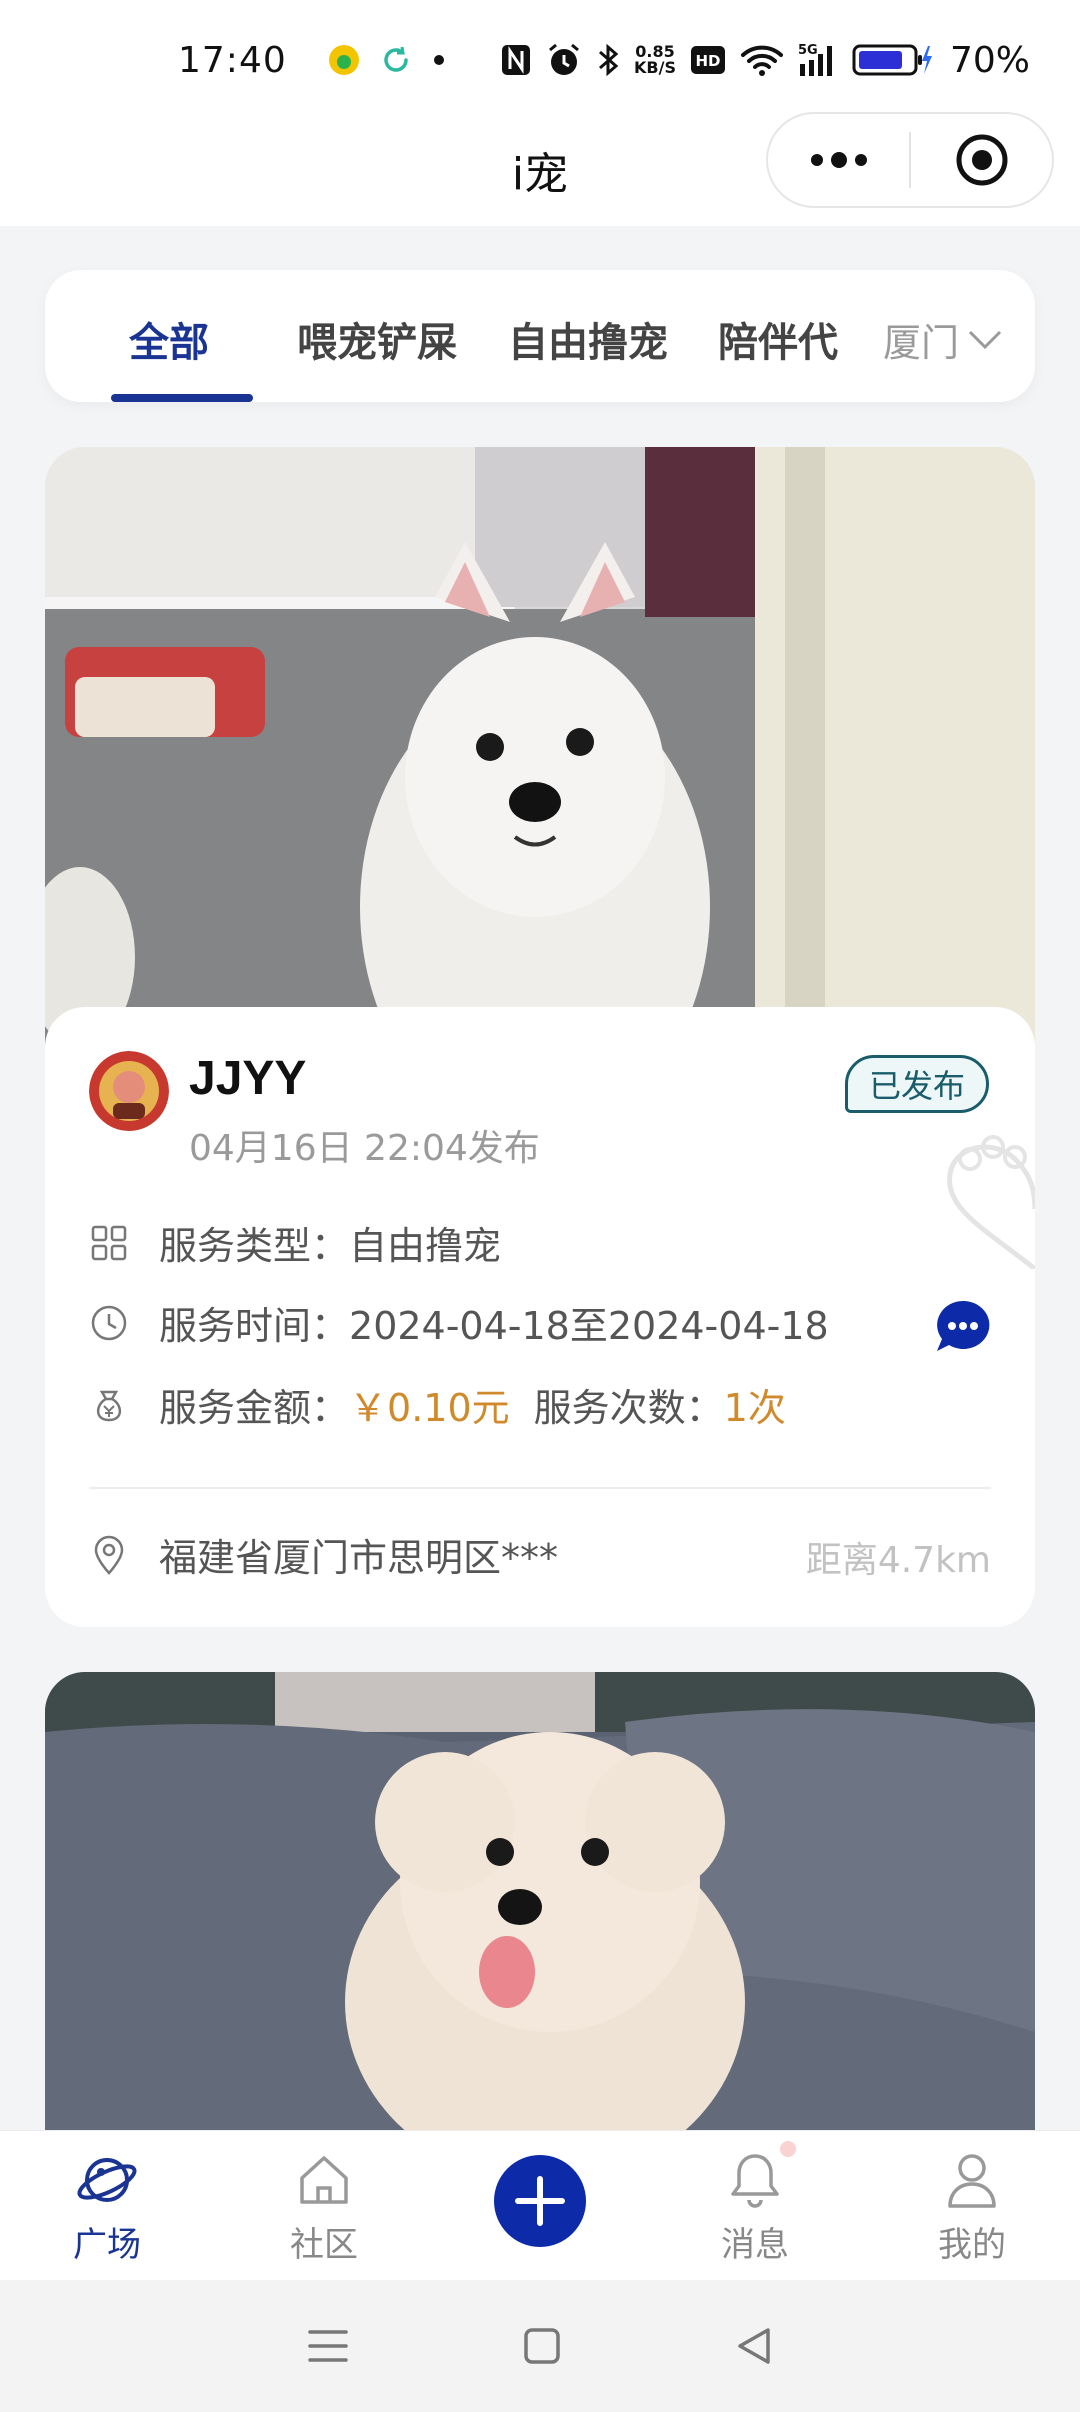 The image size is (1080, 2412). What do you see at coordinates (438, 60) in the screenshot?
I see `dot-icon` at bounding box center [438, 60].